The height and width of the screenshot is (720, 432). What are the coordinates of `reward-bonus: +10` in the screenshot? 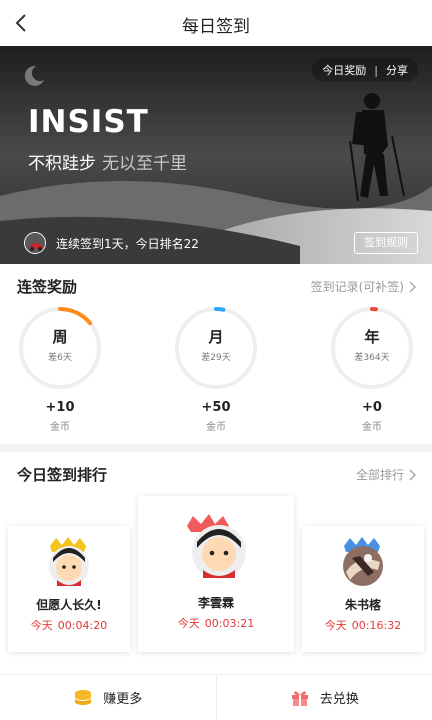 It's located at (60, 407).